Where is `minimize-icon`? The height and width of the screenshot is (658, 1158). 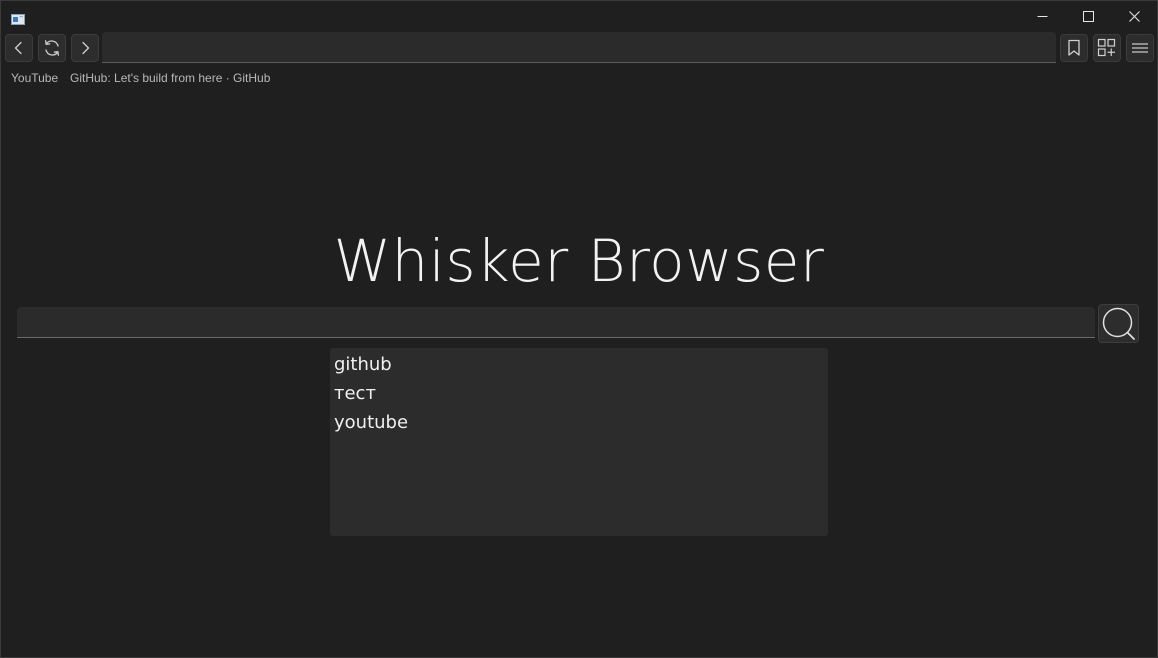
minimize-icon is located at coordinates (1042, 16).